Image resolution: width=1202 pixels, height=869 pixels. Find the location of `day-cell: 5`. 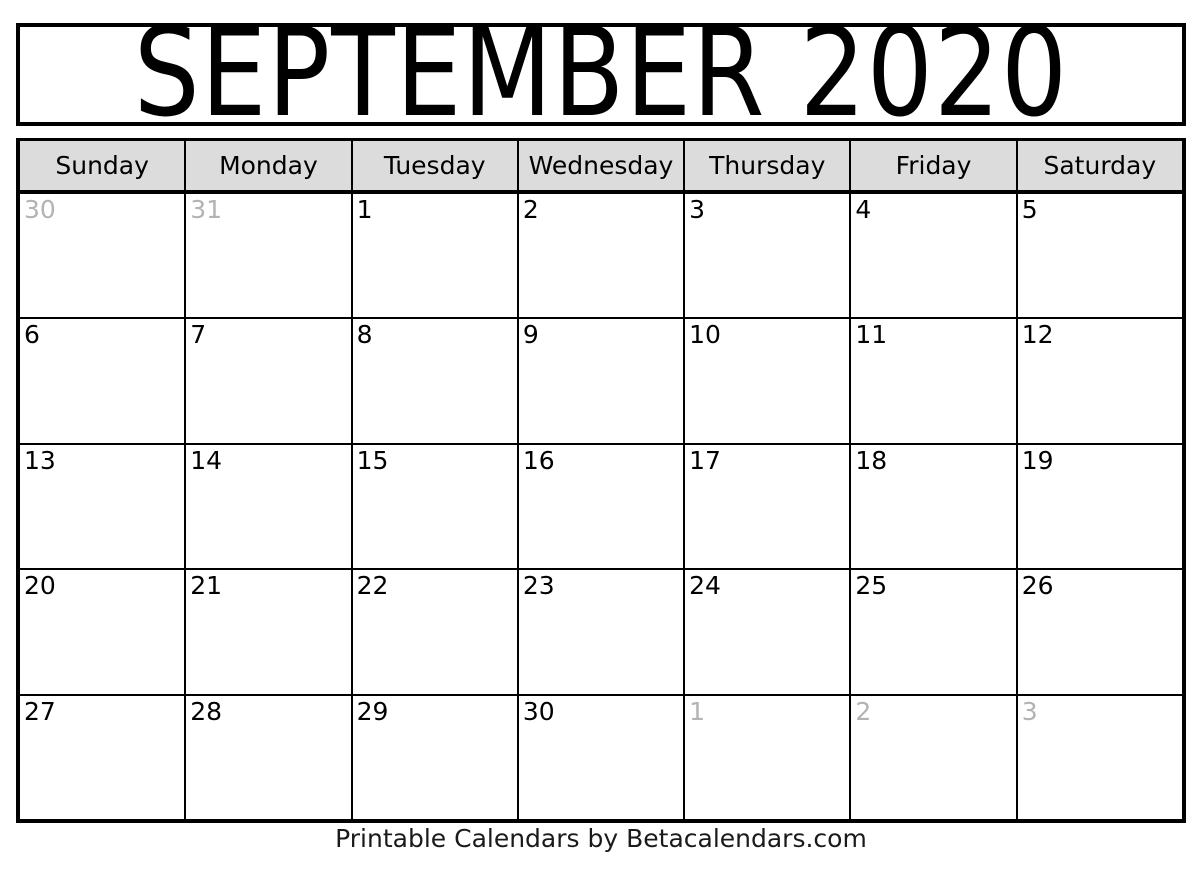

day-cell: 5 is located at coordinates (1099, 256).